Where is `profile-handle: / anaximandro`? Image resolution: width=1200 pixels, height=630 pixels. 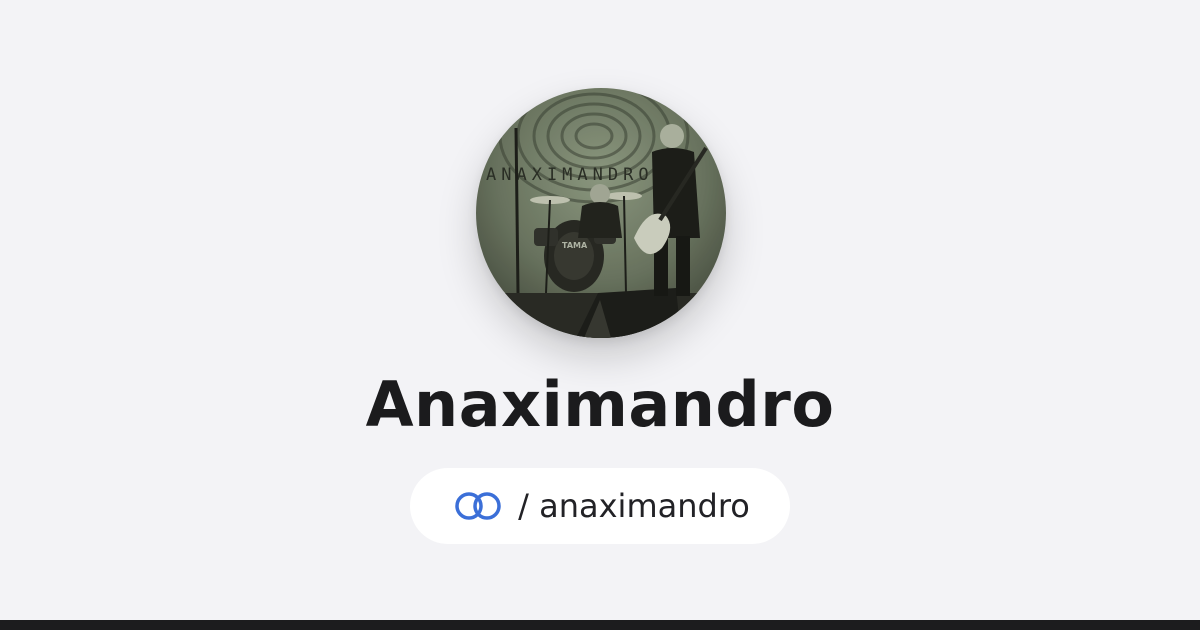
profile-handle: / anaximandro is located at coordinates (634, 506).